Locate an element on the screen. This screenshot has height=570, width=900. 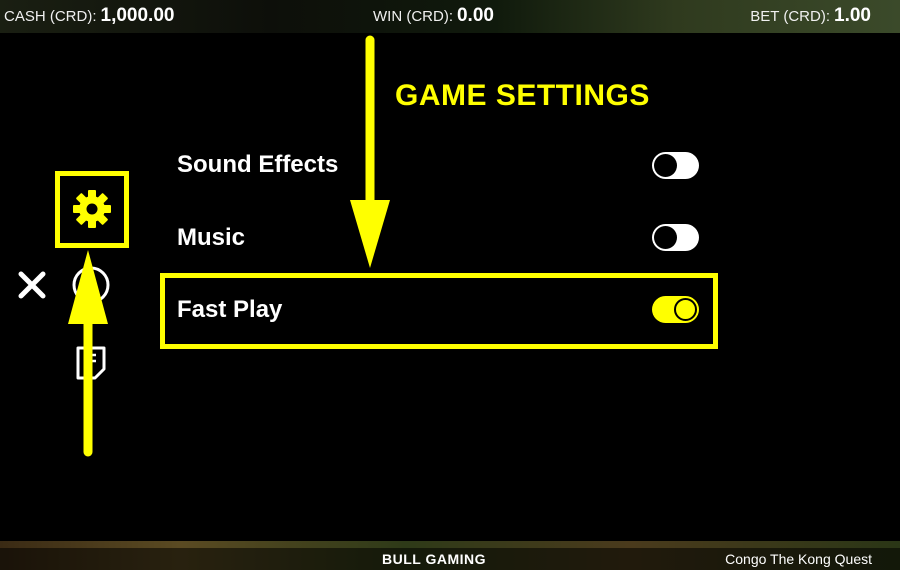
down-arrow-head is located at coordinates (370, 234).